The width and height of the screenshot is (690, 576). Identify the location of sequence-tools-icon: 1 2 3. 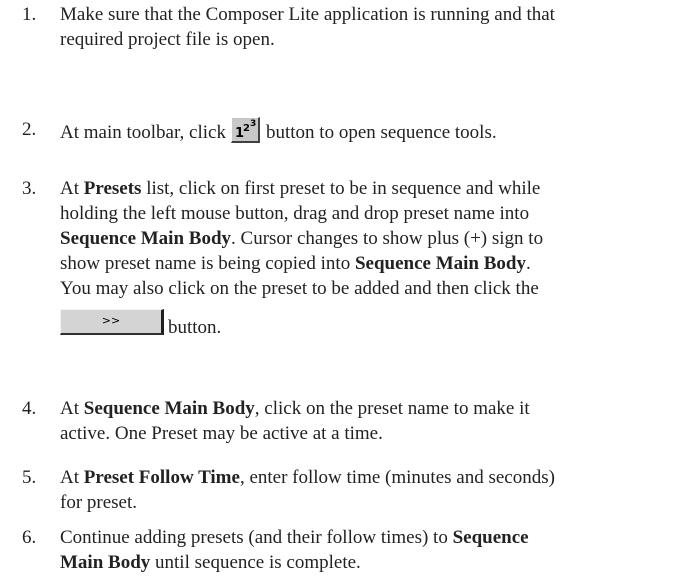
(245, 130).